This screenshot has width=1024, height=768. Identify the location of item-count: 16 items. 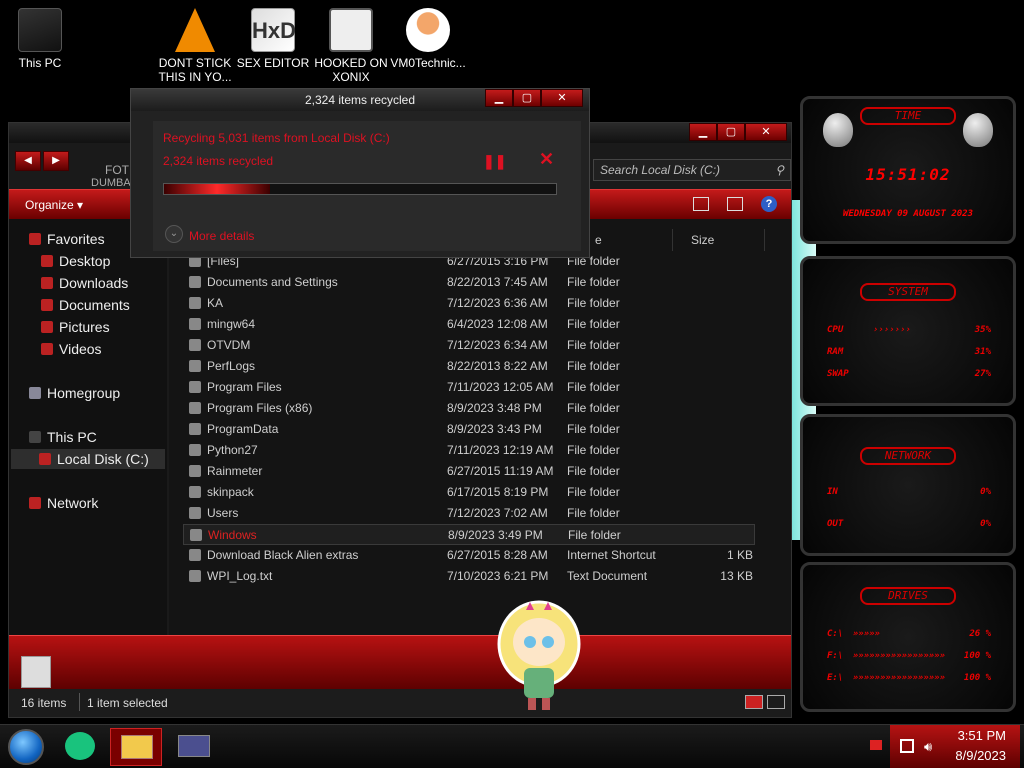
(44, 703).